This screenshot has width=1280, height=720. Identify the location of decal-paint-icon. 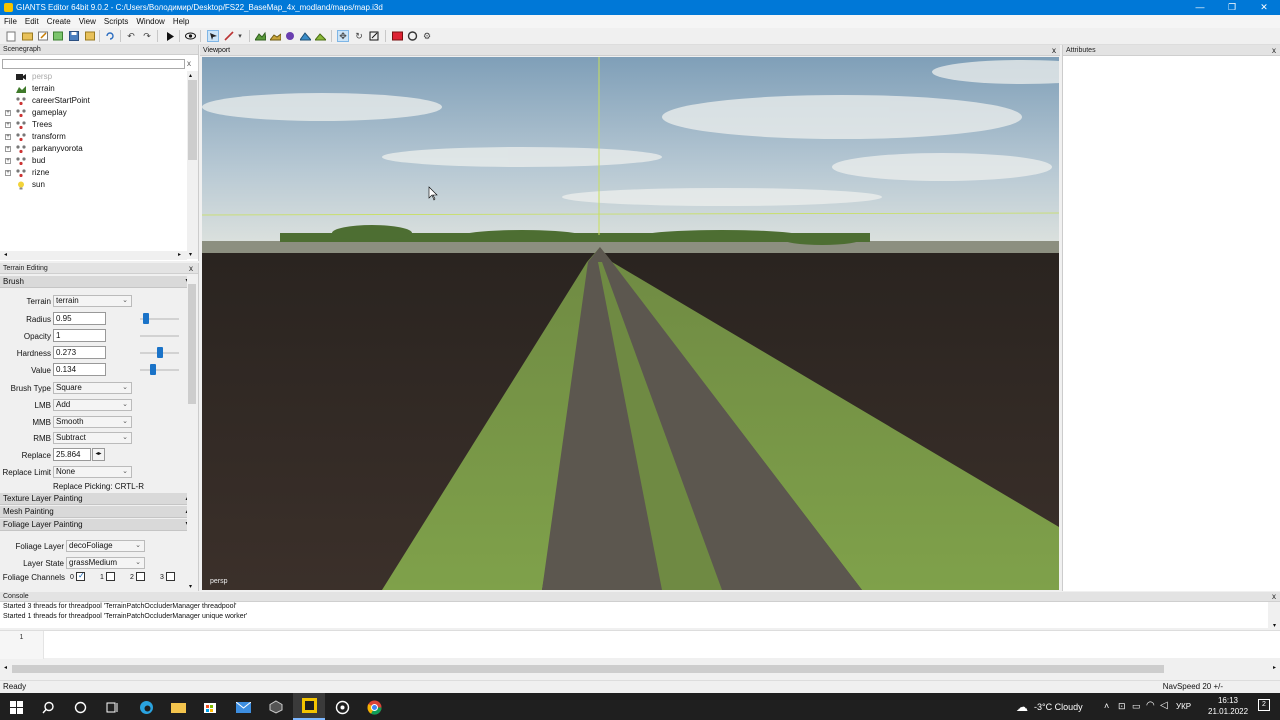
(320, 36).